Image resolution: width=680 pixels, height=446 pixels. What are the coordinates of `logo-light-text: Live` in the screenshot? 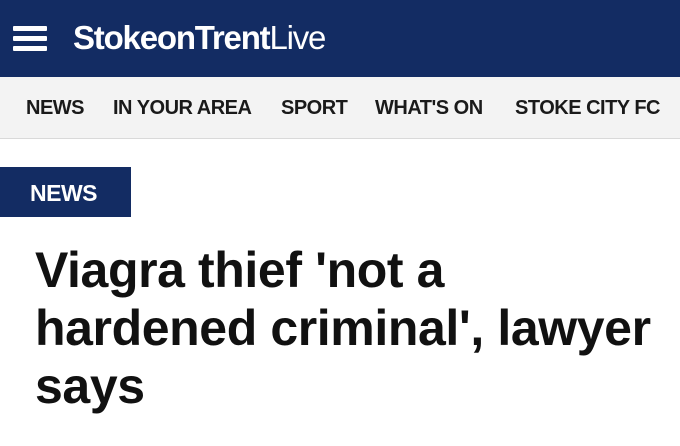 It's located at (297, 37).